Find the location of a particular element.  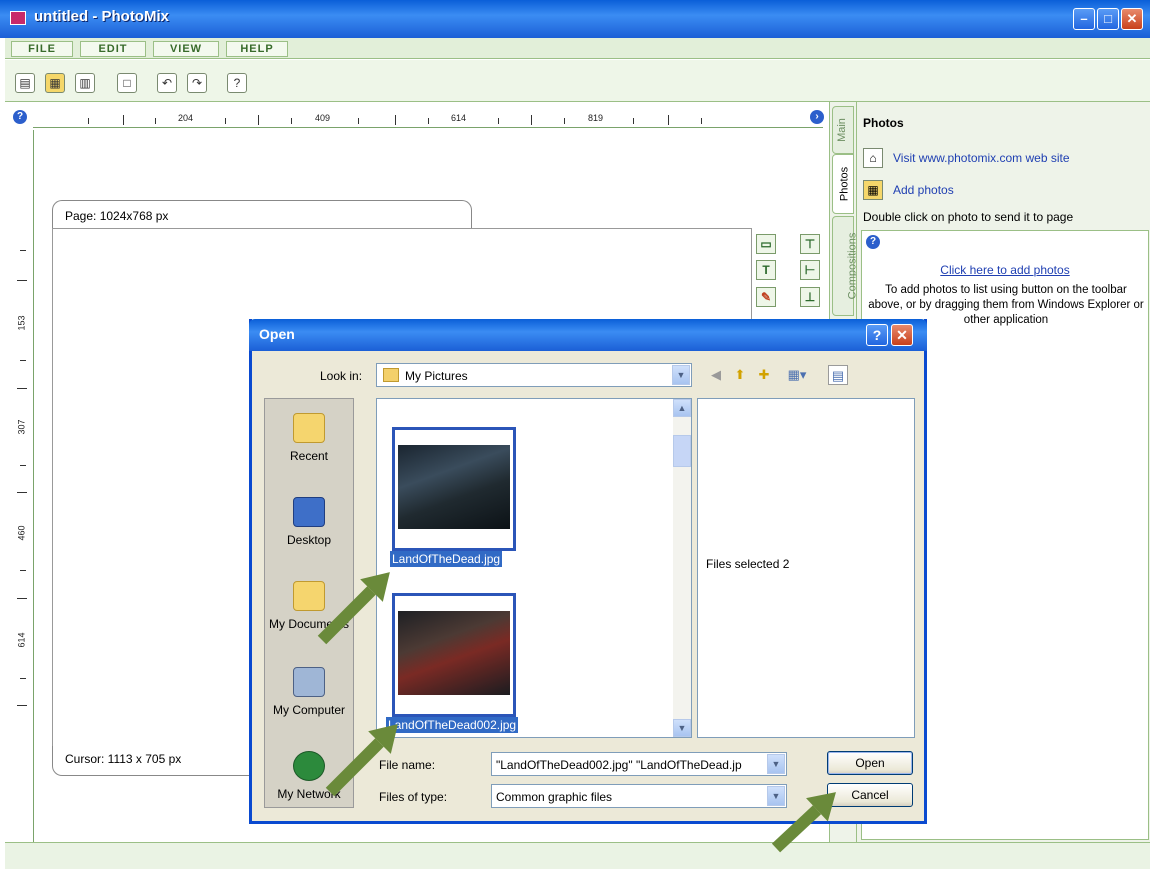

arrow-to-first-file is located at coordinates (353, 608).